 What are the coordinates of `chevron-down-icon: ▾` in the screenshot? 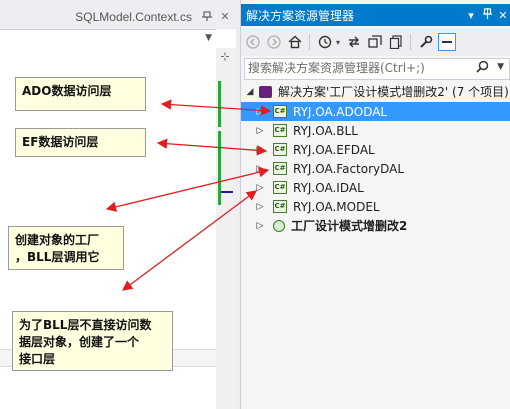 It's located at (338, 42).